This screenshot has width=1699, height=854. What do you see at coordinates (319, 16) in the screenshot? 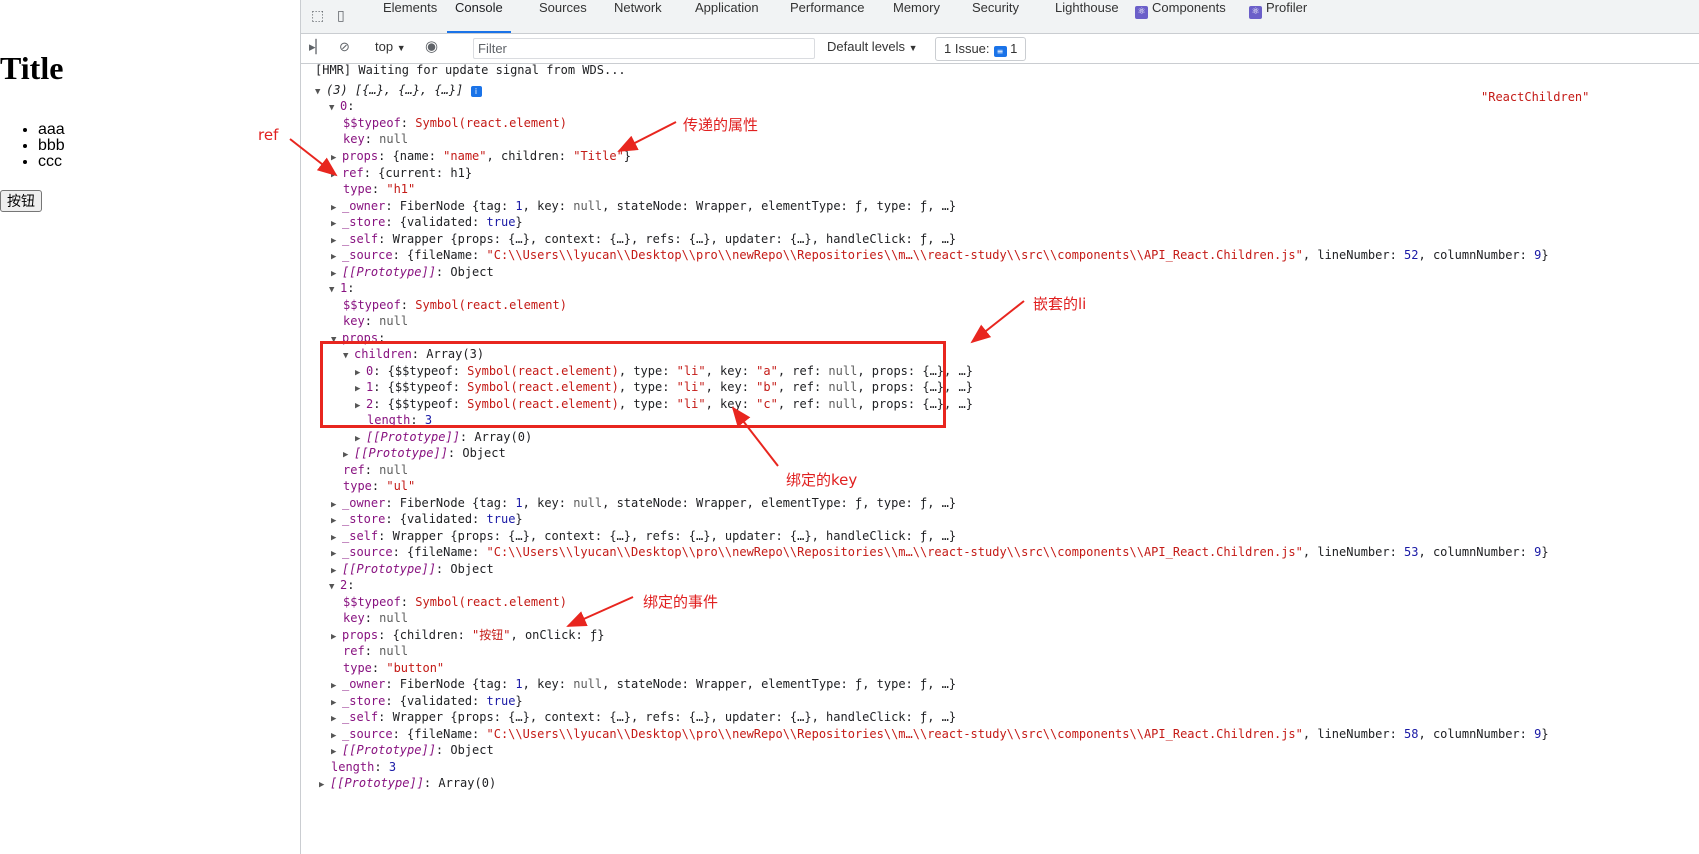
I see `inspect-element-icon: ⬚` at bounding box center [319, 16].